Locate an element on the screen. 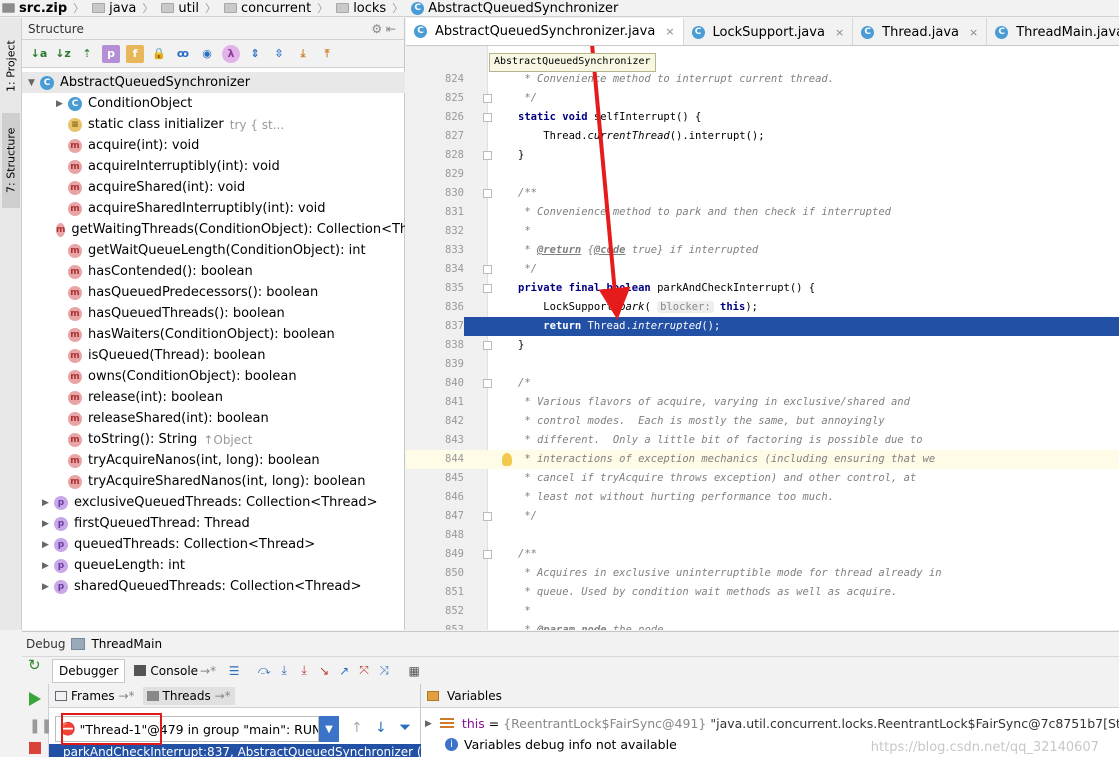 The width and height of the screenshot is (1119, 757). tree-node: m acquireInterruptibly(int): void is located at coordinates (213, 166).